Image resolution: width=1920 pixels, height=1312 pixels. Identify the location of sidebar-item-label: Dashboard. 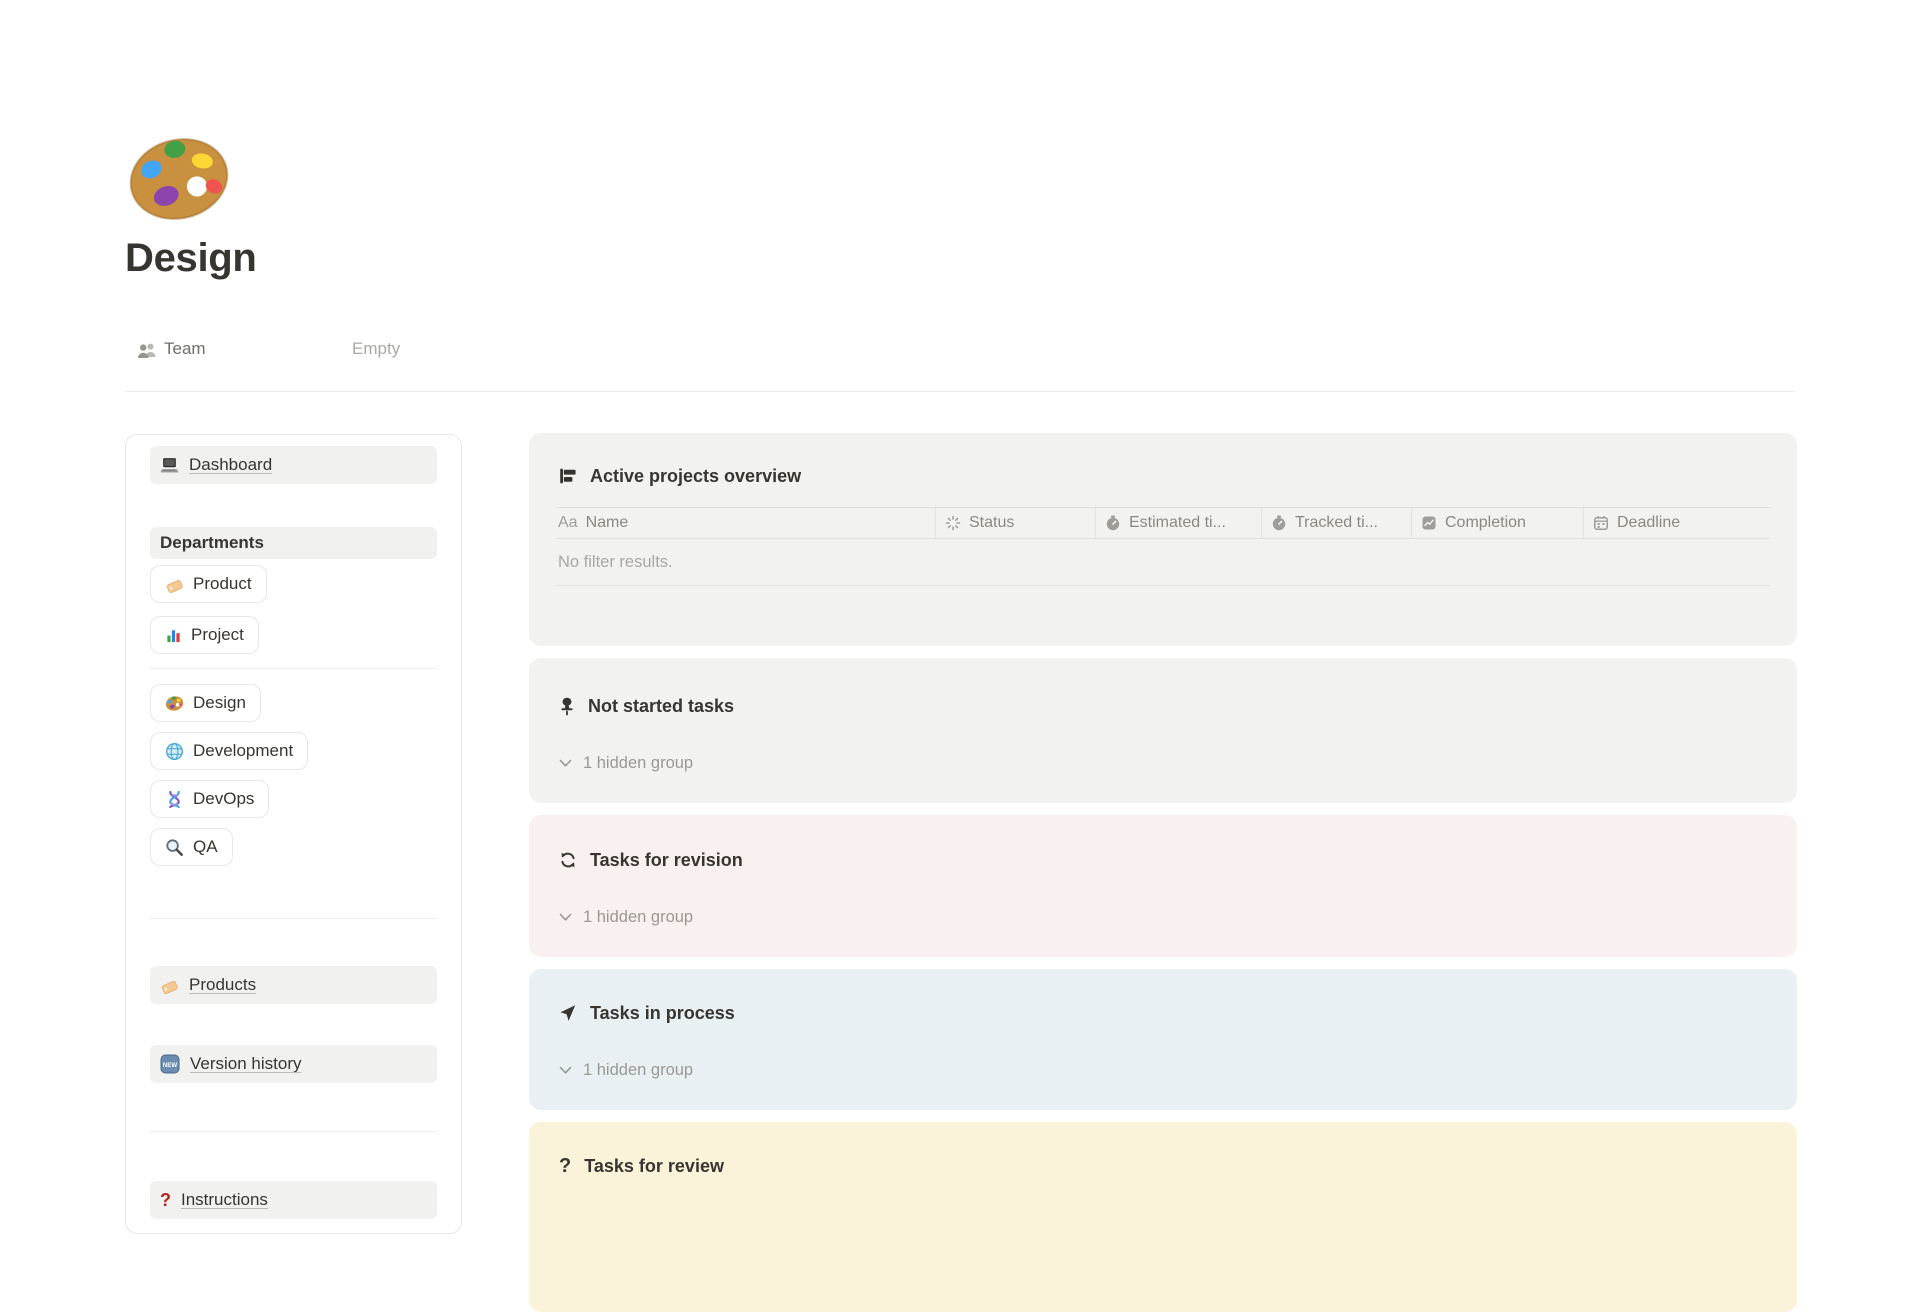
(231, 464).